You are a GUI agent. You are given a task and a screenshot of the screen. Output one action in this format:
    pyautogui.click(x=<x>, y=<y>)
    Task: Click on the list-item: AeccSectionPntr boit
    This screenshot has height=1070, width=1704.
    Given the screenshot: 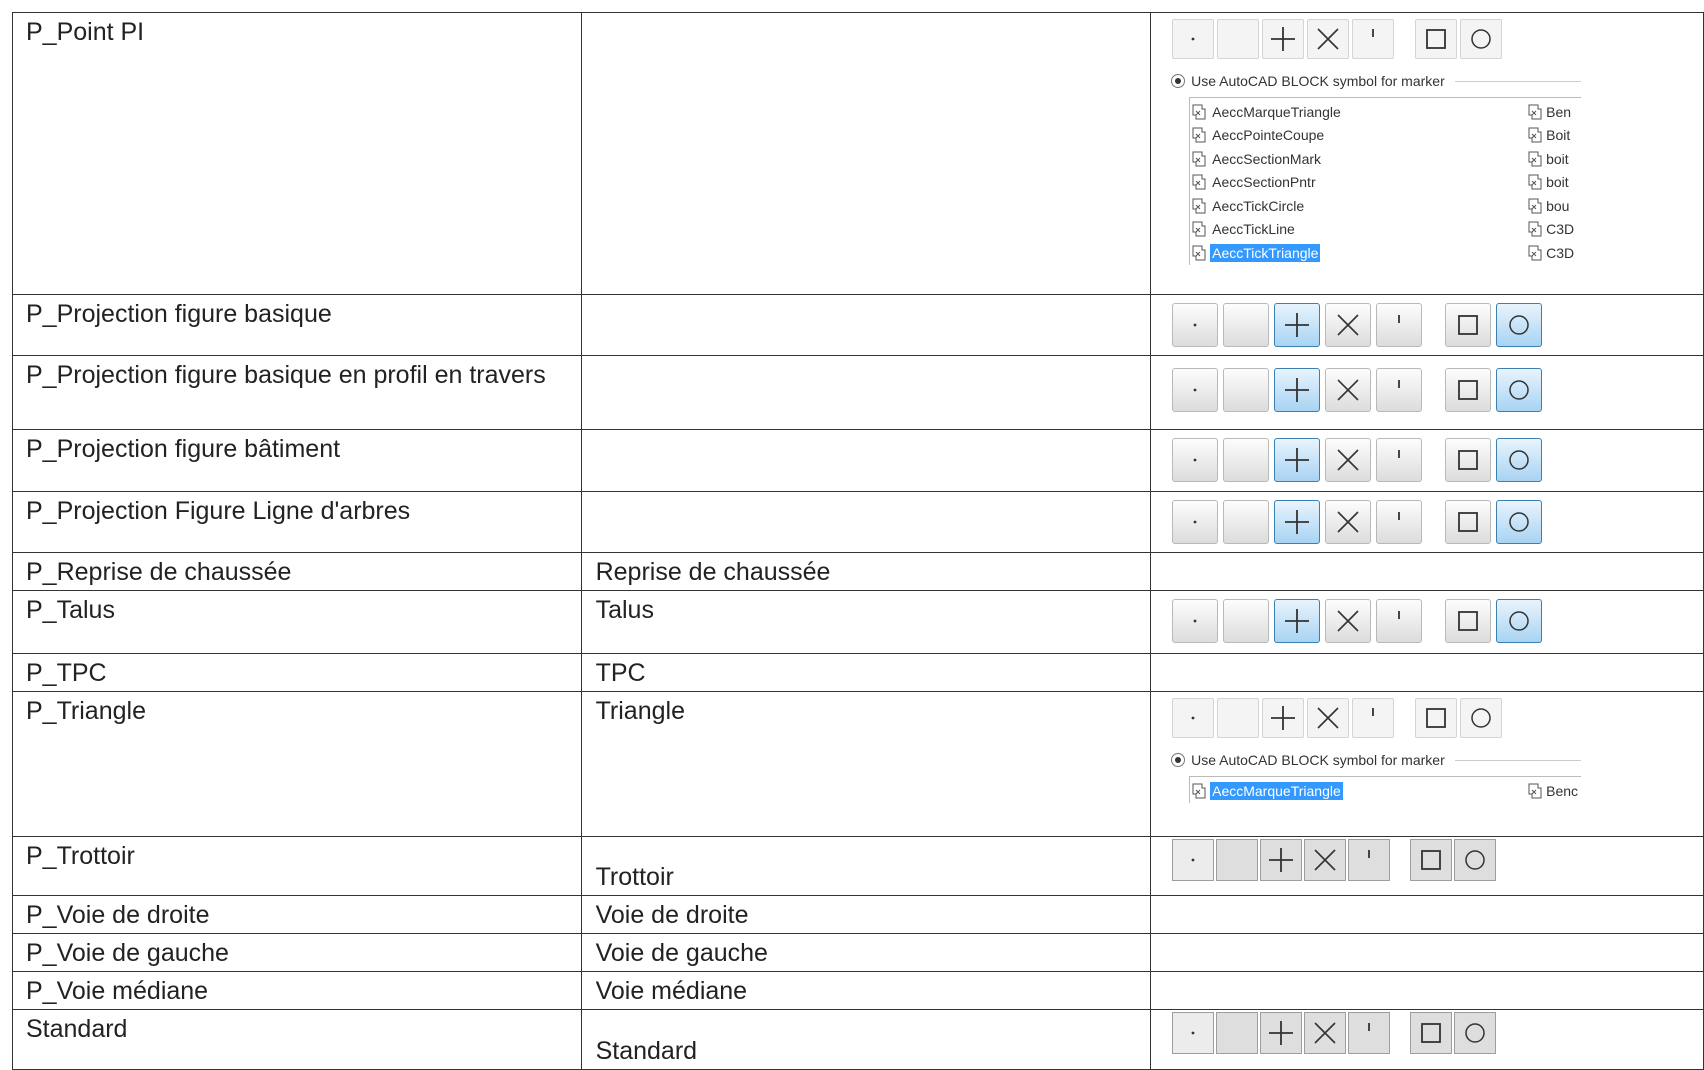 What is the action you would take?
    pyautogui.click(x=1385, y=183)
    